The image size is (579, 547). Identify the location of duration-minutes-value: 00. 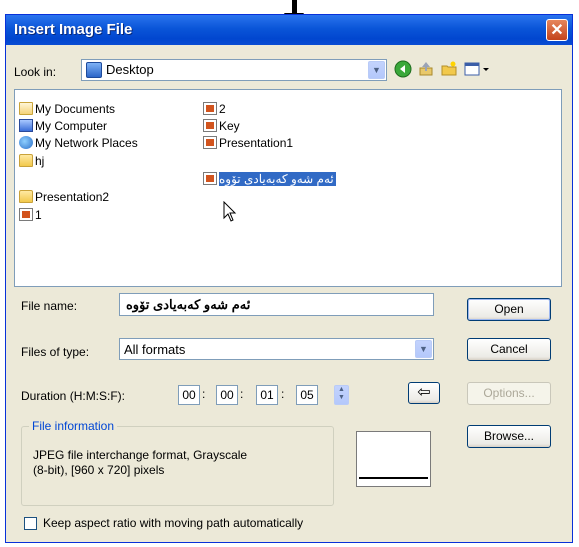
(227, 395).